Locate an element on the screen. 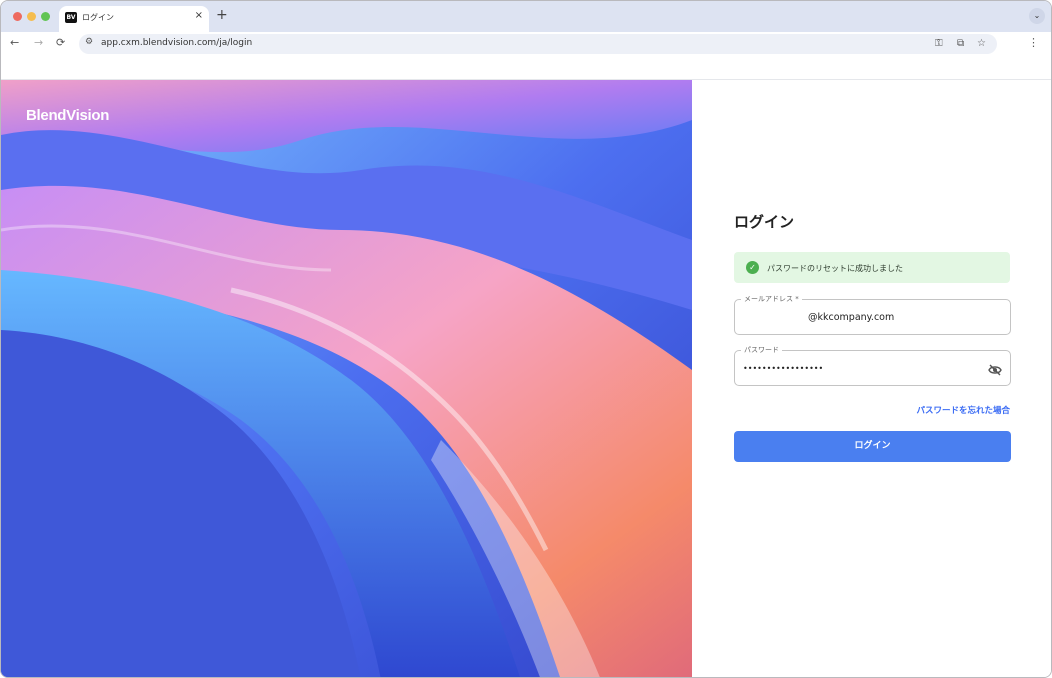  email-field: メールアドレス * @kkcompany.com is located at coordinates (872, 314).